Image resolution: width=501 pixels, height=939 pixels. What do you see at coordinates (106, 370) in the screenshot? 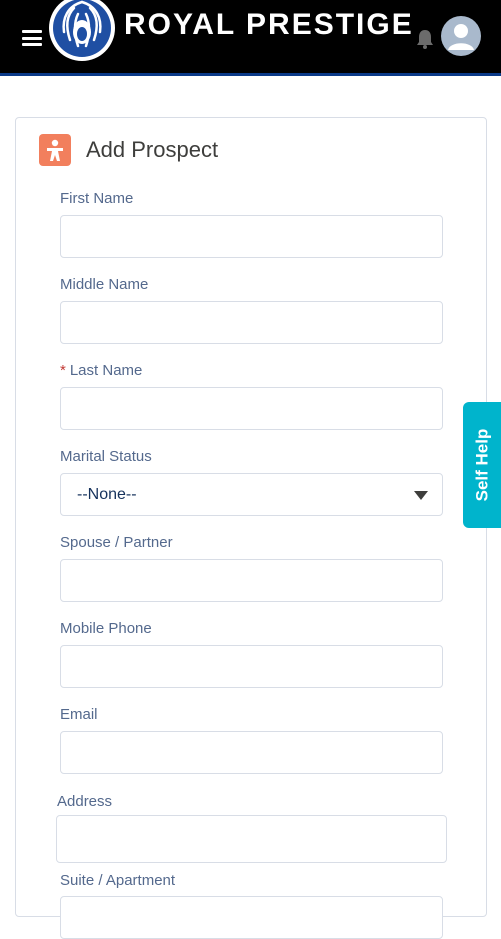
I see `last-name-label-text: Last Name` at bounding box center [106, 370].